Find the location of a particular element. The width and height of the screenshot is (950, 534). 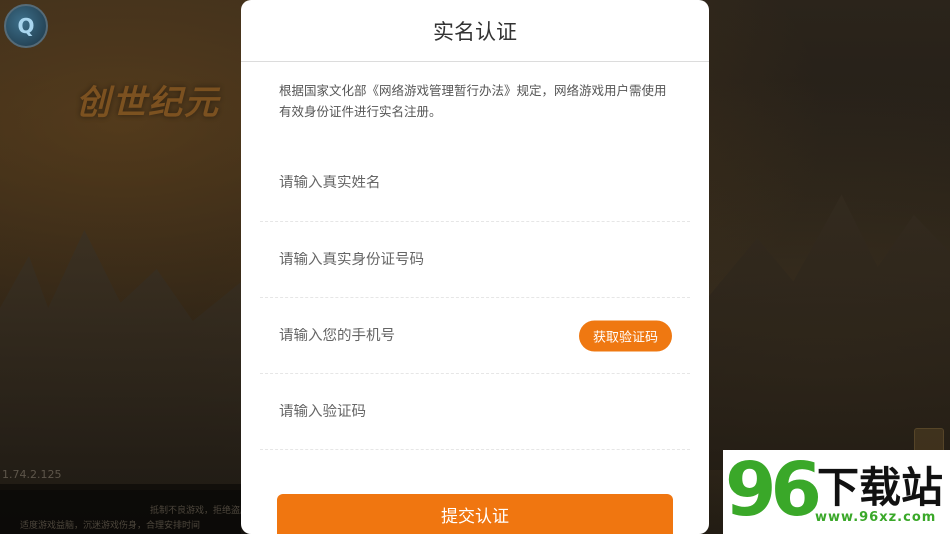

code-field-row is located at coordinates (475, 412).